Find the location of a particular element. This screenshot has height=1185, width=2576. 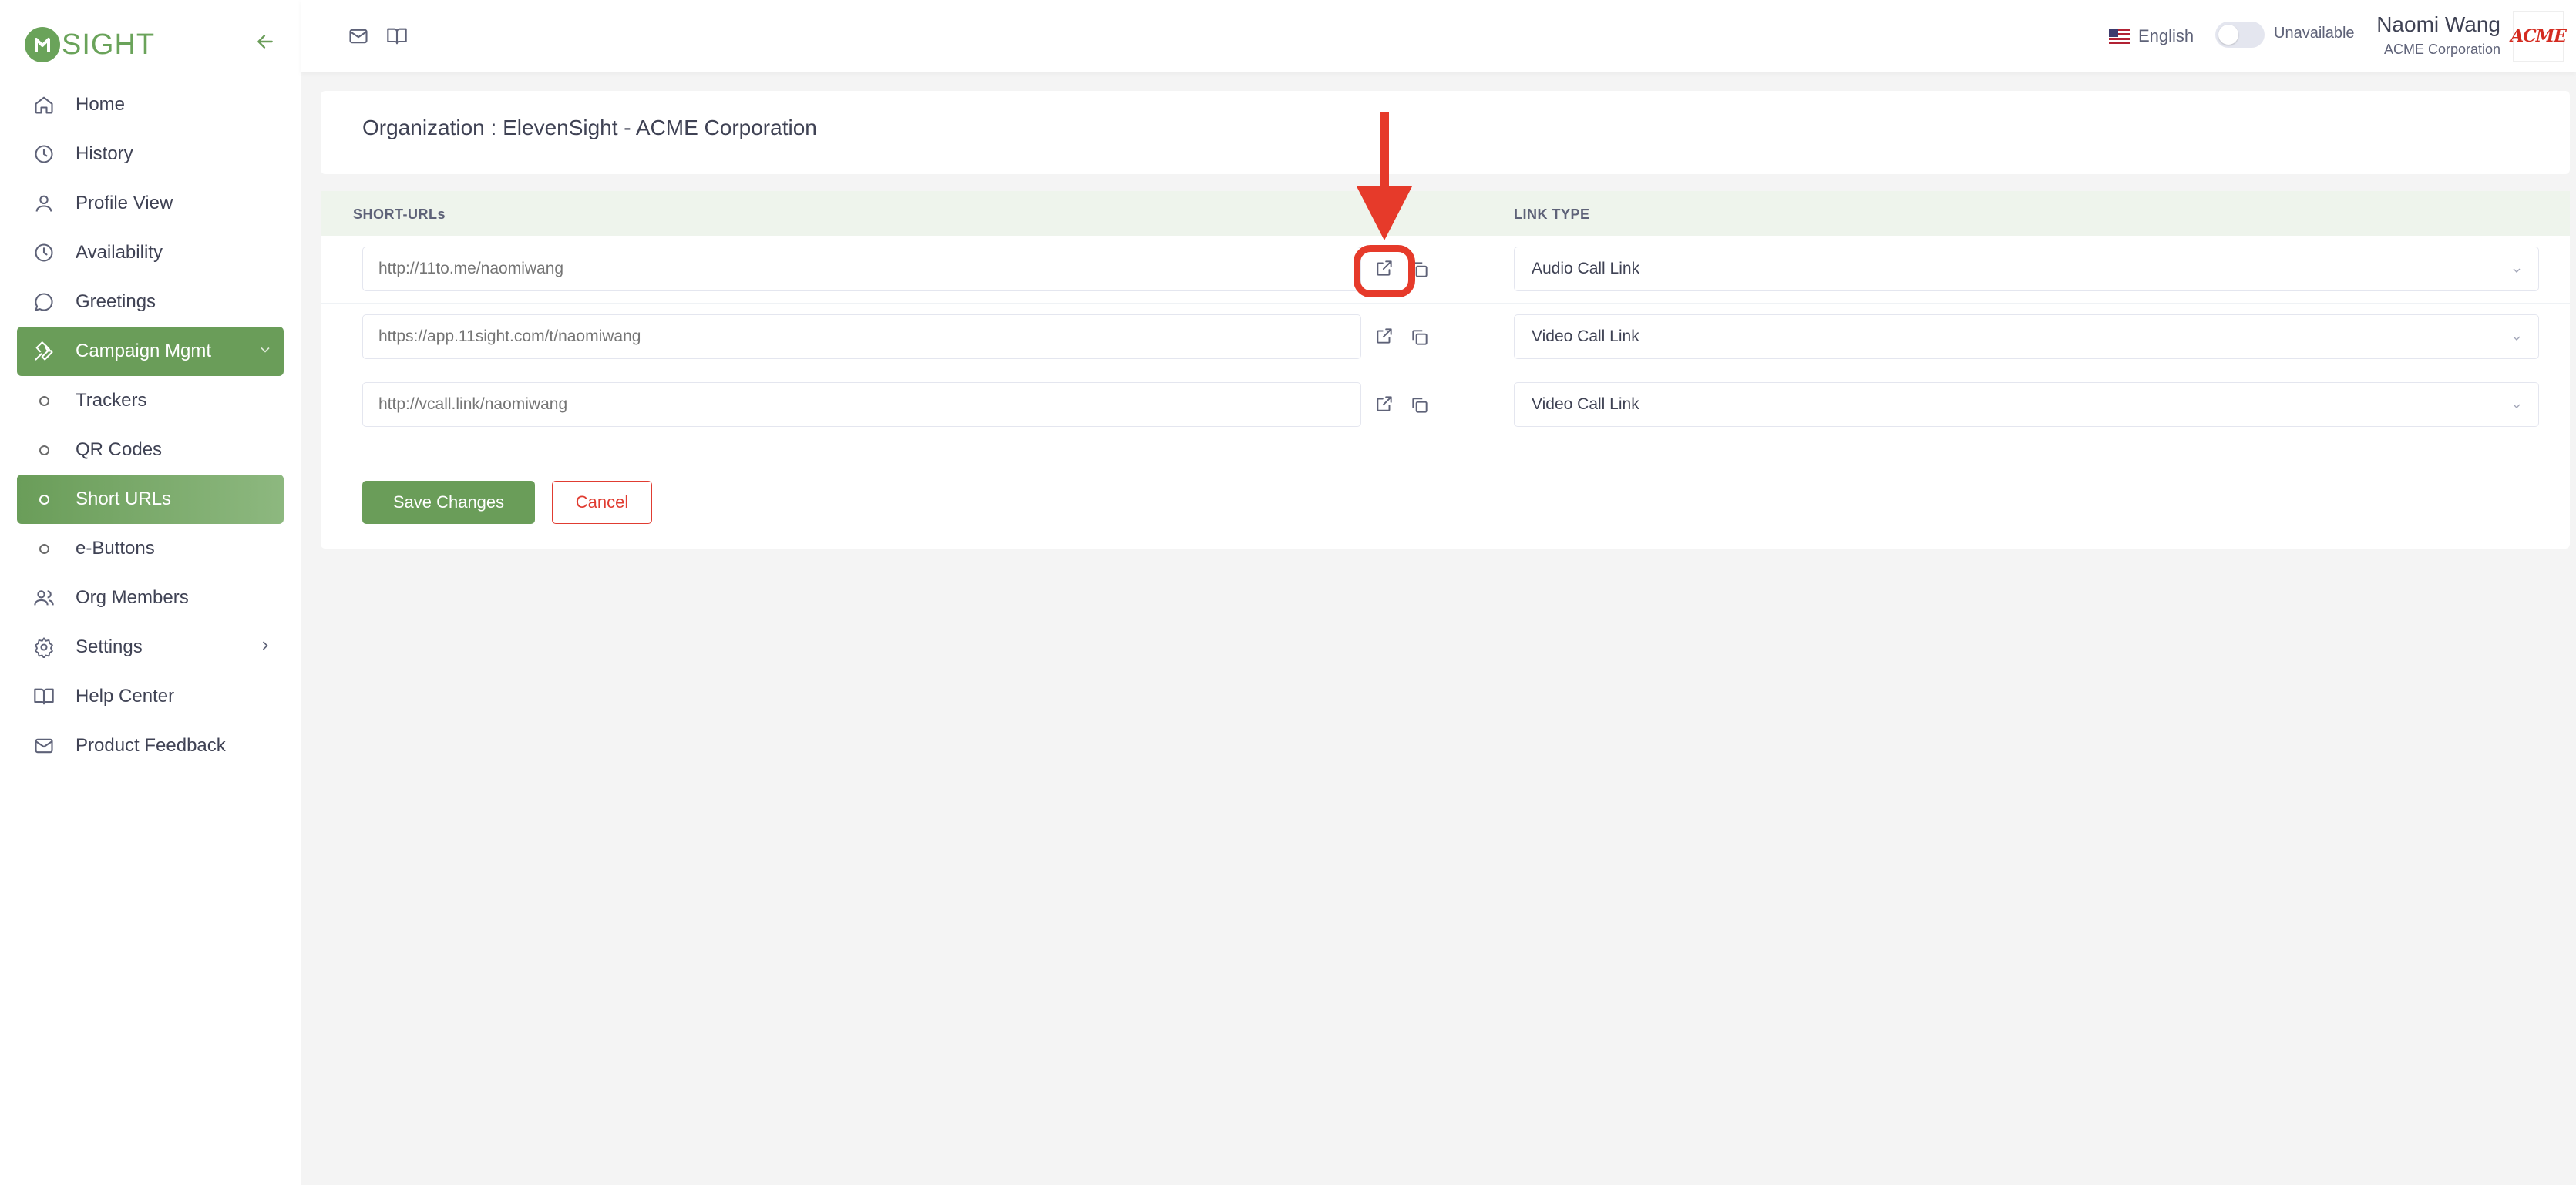

sidebar-item-settings: Settings is located at coordinates (150, 647).